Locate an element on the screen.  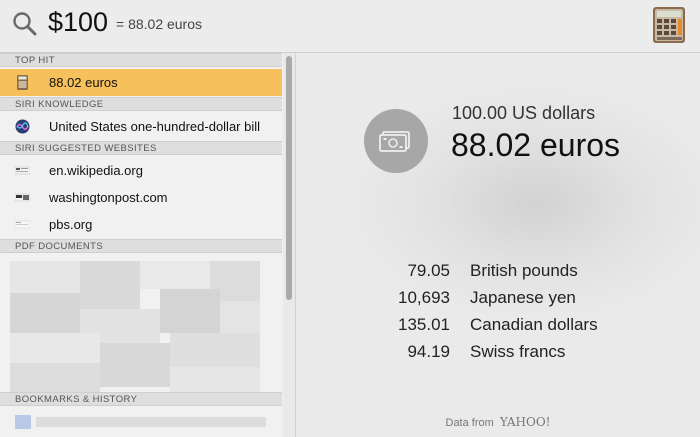
result-label: United States one-hundred-dollar bill is located at coordinates (155, 126).